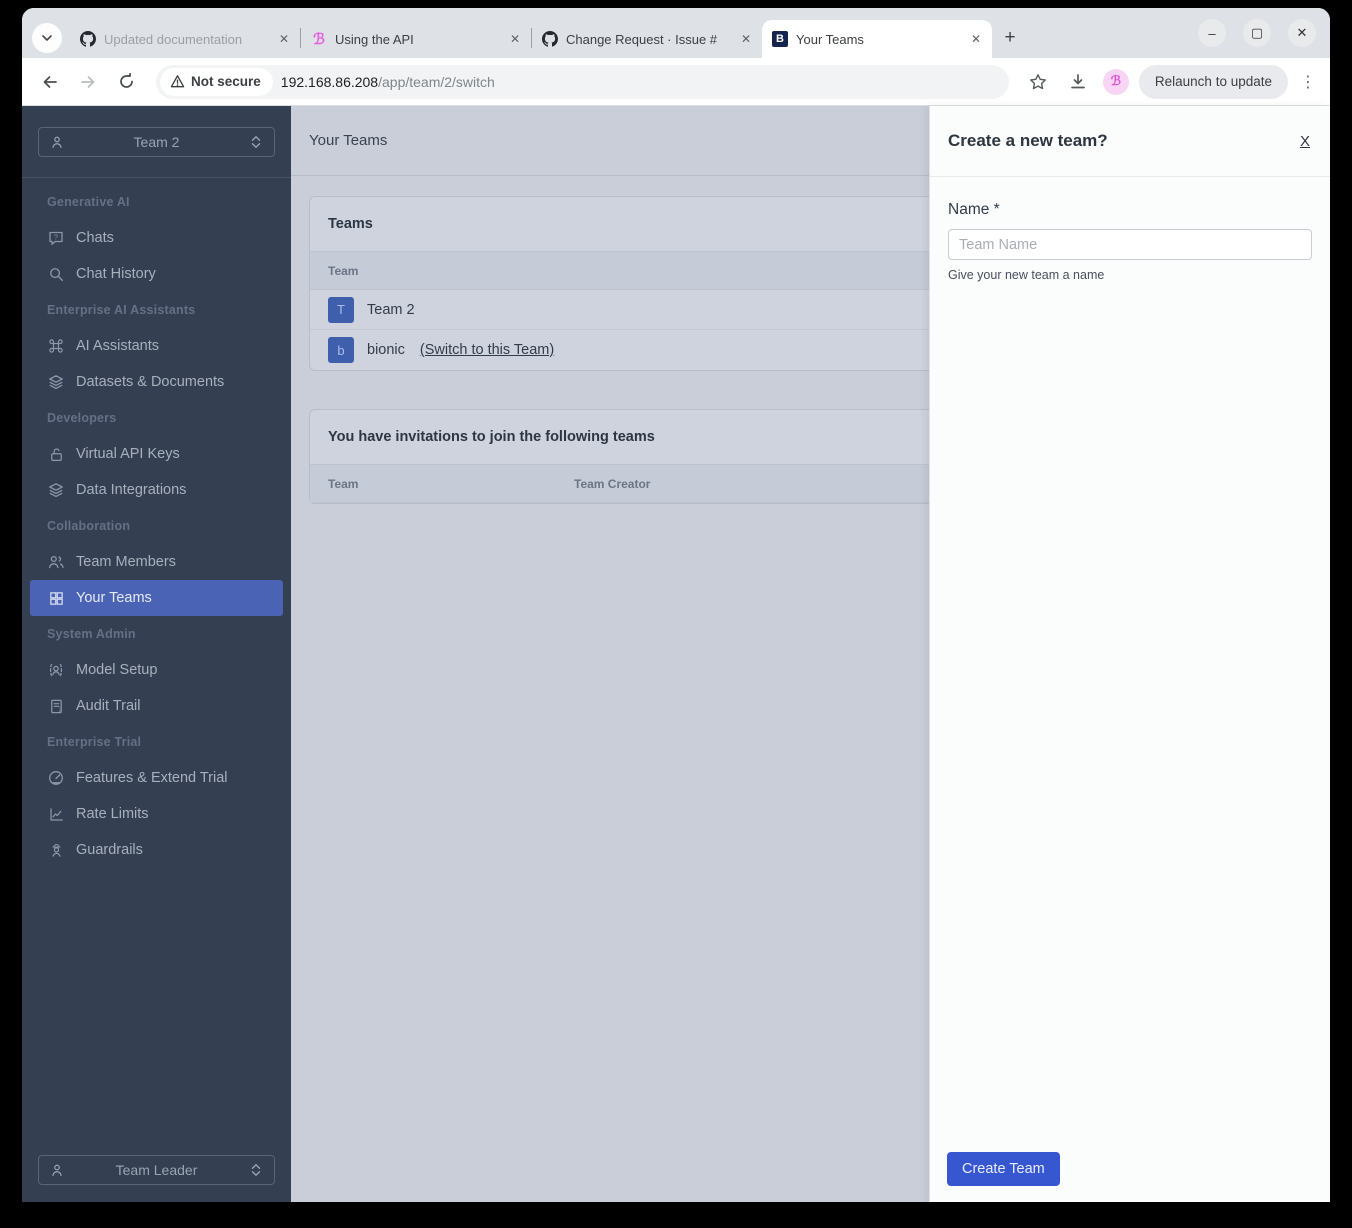 Image resolution: width=1352 pixels, height=1228 pixels. I want to click on url-host: 192.168.86.208, so click(329, 81).